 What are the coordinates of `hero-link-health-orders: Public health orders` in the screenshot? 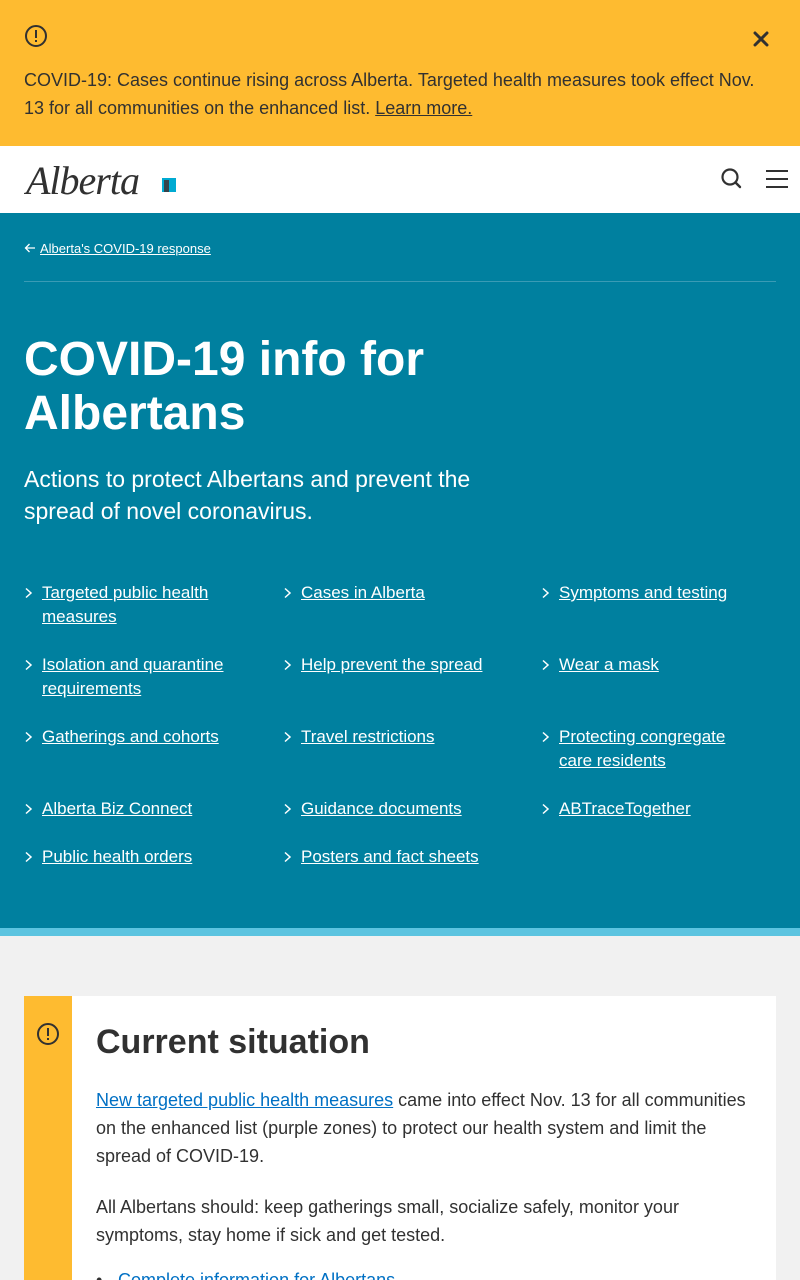 It's located at (134, 857).